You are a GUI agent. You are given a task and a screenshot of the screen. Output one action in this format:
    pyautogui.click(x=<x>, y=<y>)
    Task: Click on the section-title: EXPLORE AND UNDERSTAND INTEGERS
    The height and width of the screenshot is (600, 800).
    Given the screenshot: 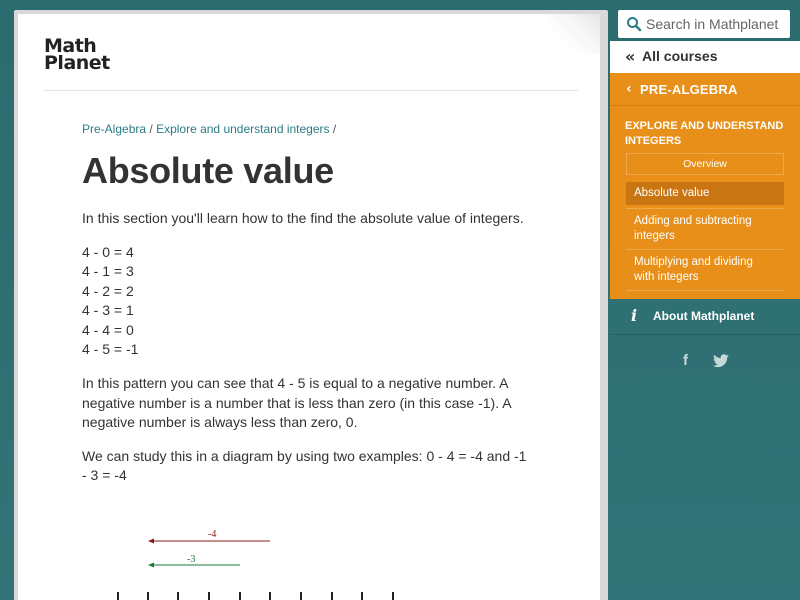 What is the action you would take?
    pyautogui.click(x=710, y=134)
    